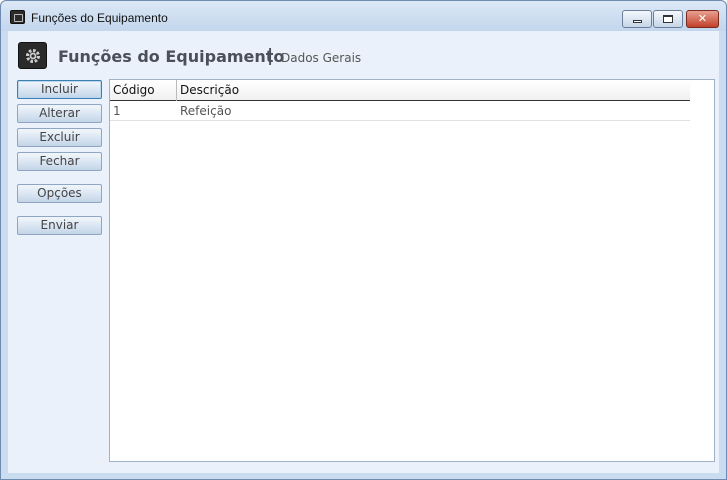  I want to click on enviar-button: Enviar, so click(59, 225).